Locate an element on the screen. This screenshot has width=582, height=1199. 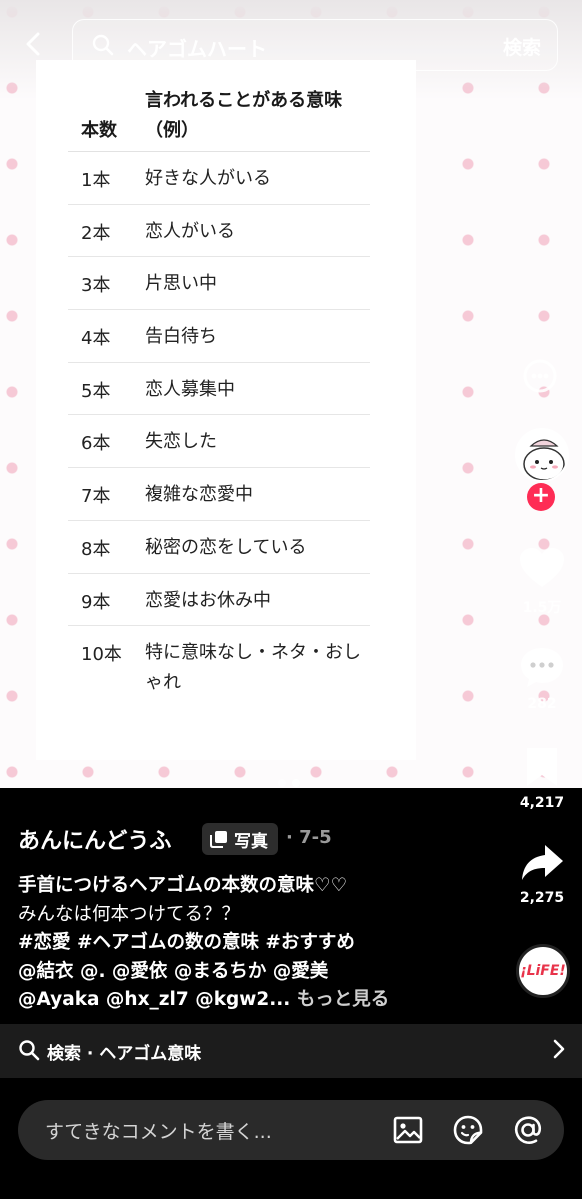
bookmark-button: 4,217 is located at coordinates (542, 778).